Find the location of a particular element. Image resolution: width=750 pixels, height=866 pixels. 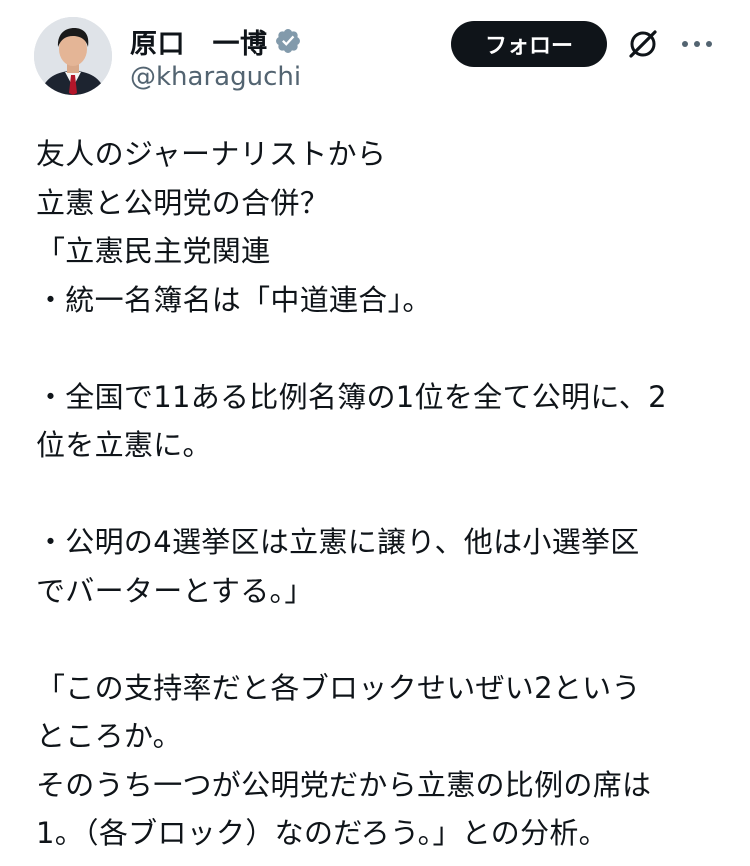

post-text-line: 立憲と公明党の合併？ is located at coordinates (183, 202).